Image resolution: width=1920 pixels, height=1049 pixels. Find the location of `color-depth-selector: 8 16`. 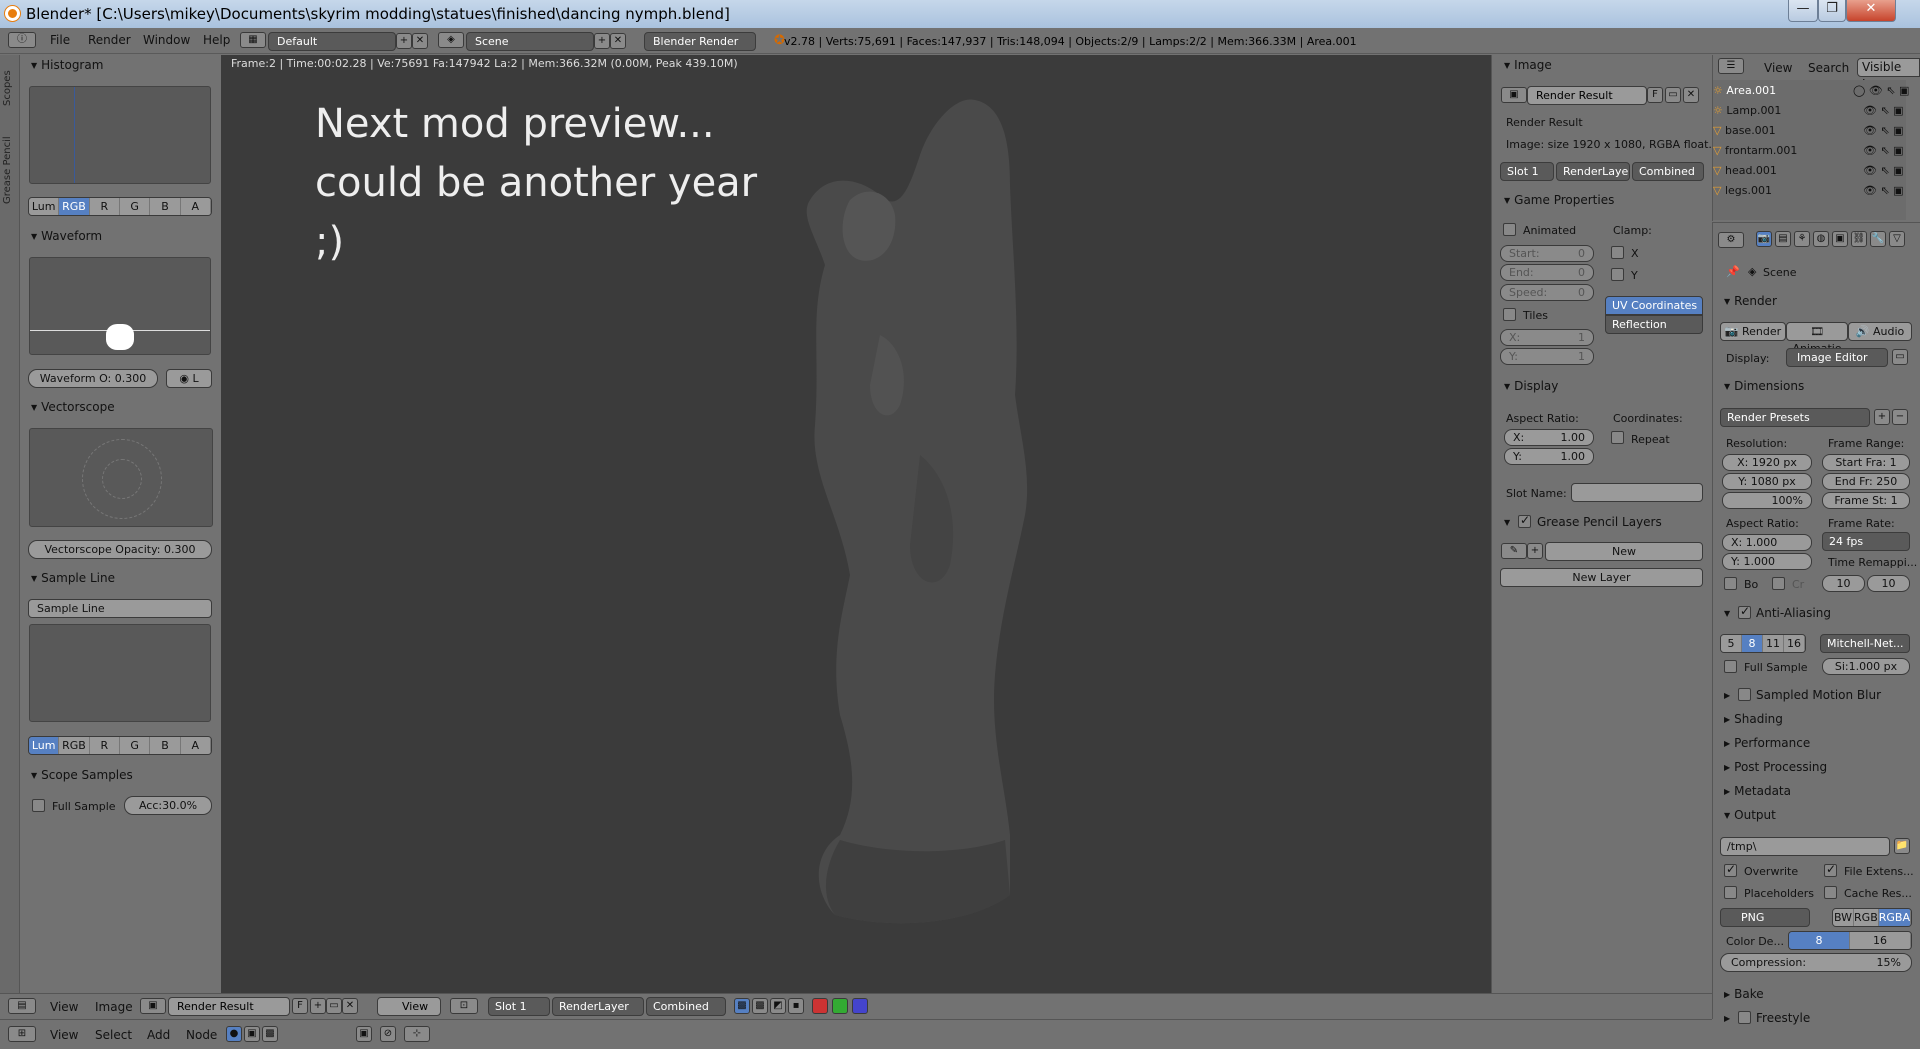

color-depth-selector: 8 16 is located at coordinates (1850, 940).